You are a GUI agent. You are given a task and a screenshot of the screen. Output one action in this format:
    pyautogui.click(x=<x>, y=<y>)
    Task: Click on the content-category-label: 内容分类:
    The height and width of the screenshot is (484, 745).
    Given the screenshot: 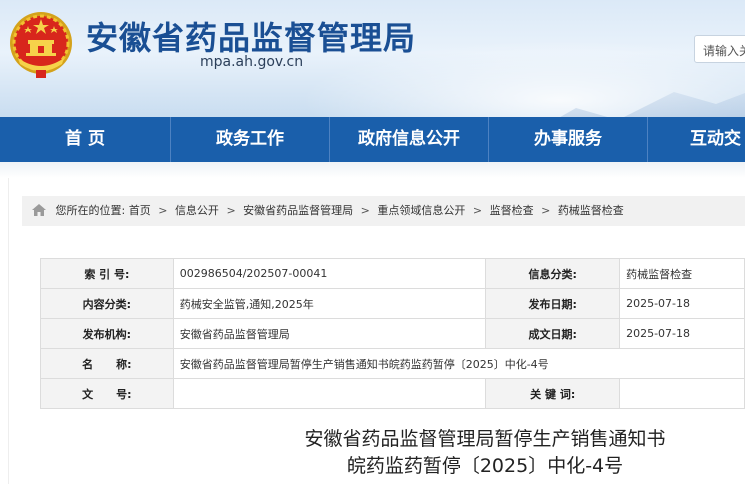 What is the action you would take?
    pyautogui.click(x=107, y=303)
    